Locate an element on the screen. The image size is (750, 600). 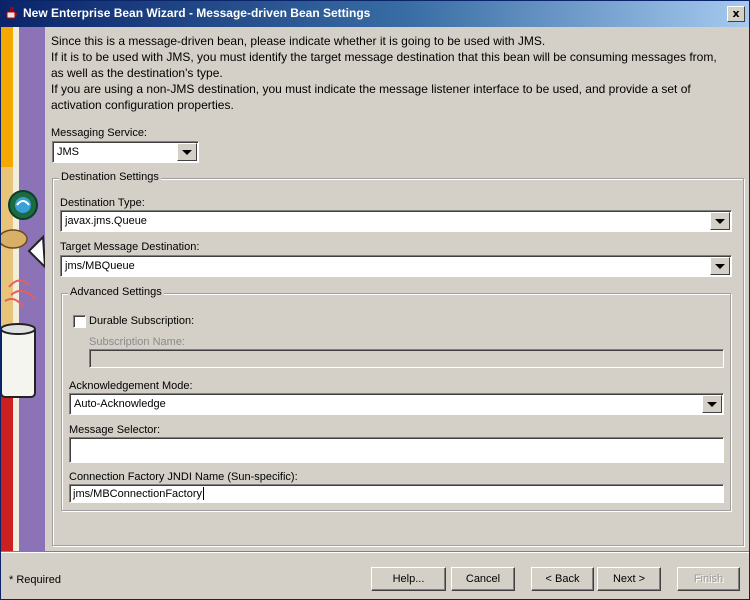
java-cup-icon is located at coordinates (11, 12).